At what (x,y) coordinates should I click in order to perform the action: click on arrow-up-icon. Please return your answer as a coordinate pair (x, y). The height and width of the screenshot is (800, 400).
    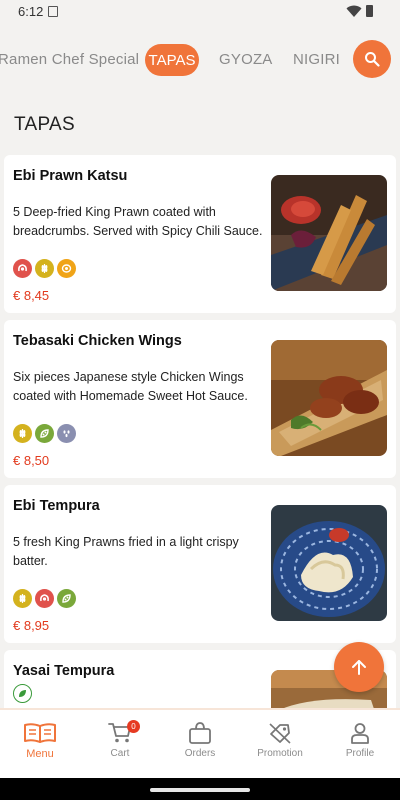
    Looking at the image, I should click on (359, 667).